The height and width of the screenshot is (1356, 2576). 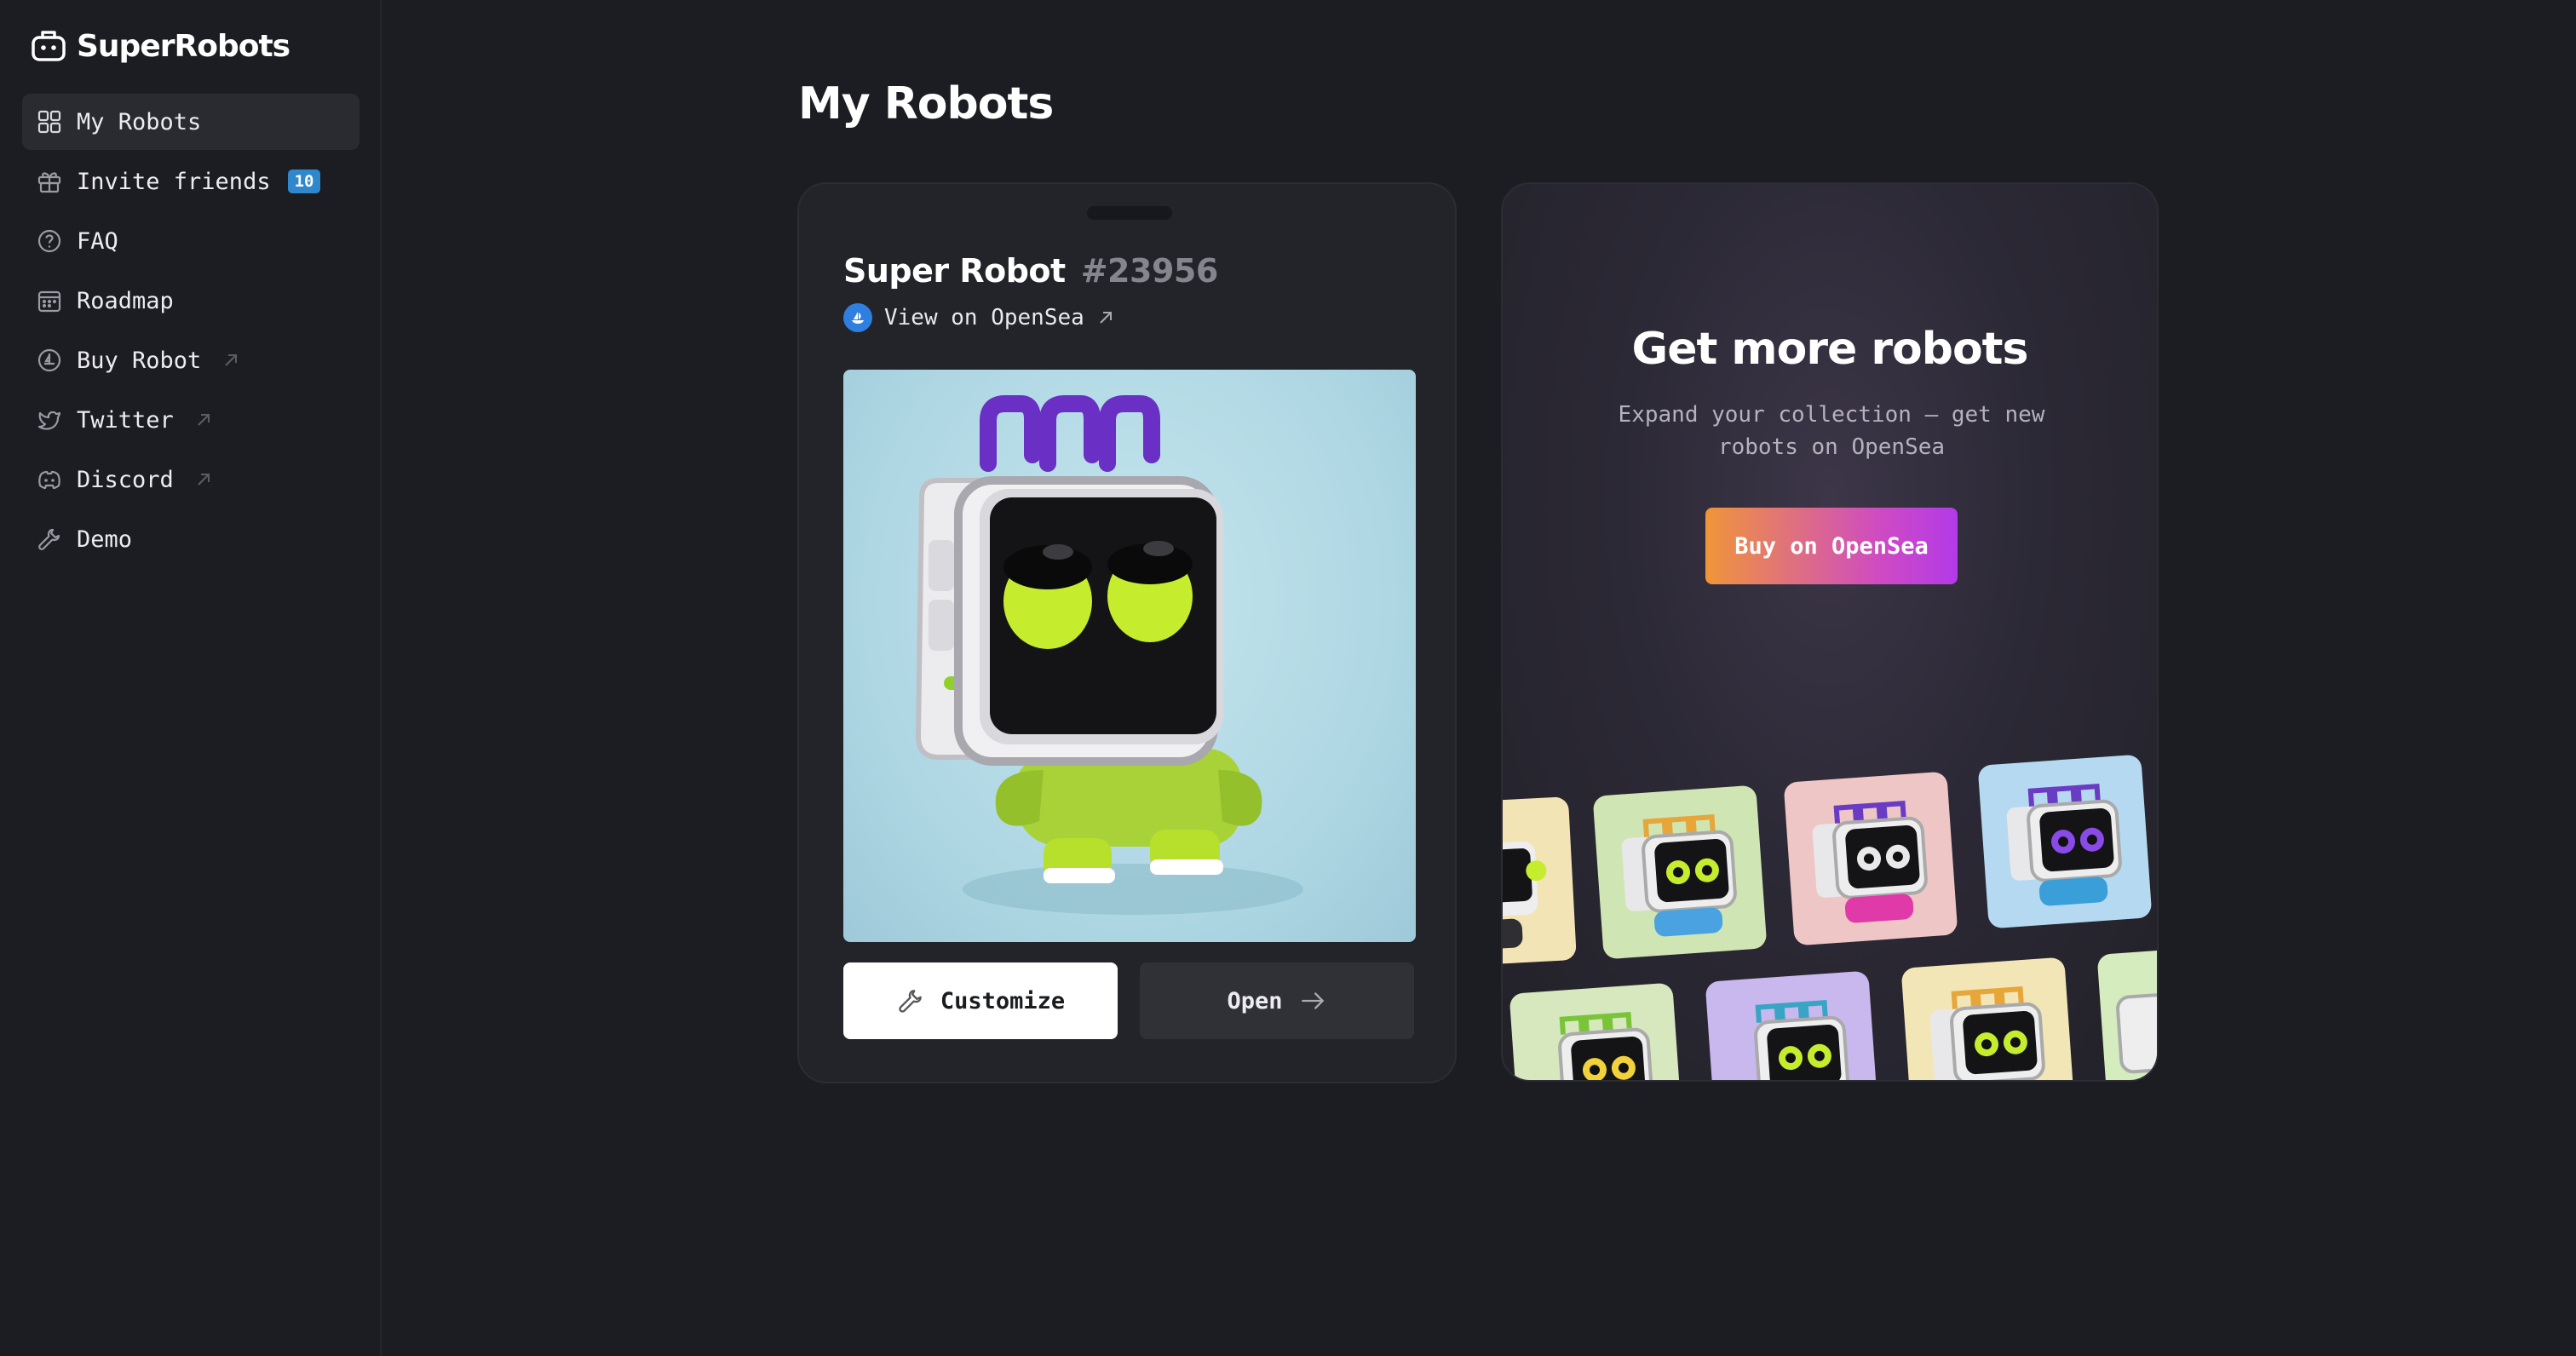 What do you see at coordinates (139, 360) in the screenshot?
I see `sidebar-item-label: Buy Robot` at bounding box center [139, 360].